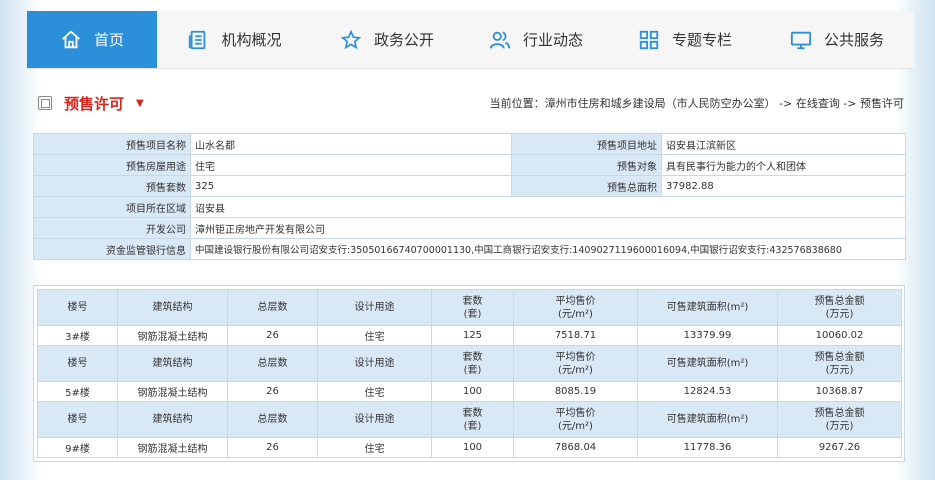  What do you see at coordinates (707, 447) in the screenshot?
I see `building-sale-area: 11778.36` at bounding box center [707, 447].